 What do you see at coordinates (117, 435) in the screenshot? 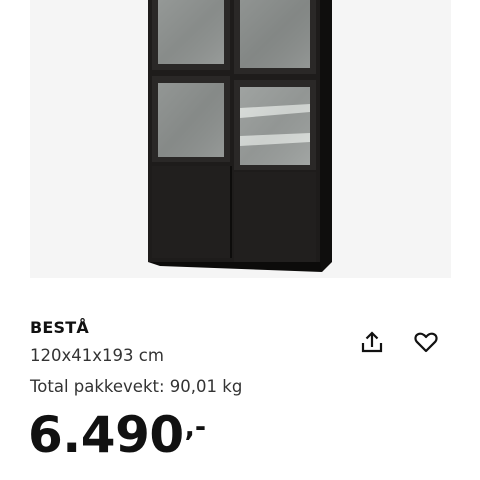
I see `price: 6.490 ,-` at bounding box center [117, 435].